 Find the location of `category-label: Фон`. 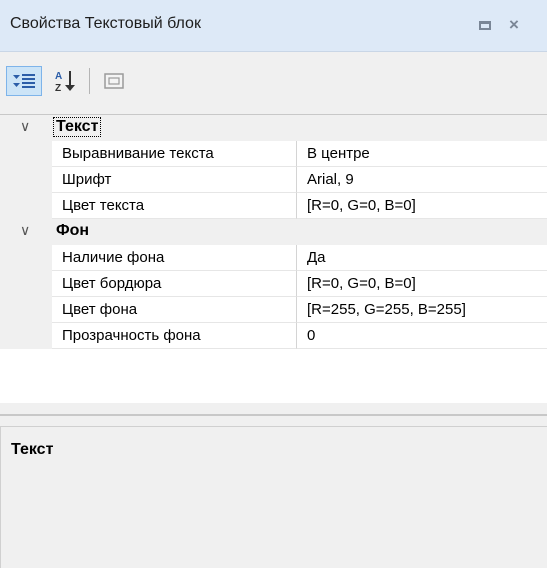

category-label: Фон is located at coordinates (73, 230).